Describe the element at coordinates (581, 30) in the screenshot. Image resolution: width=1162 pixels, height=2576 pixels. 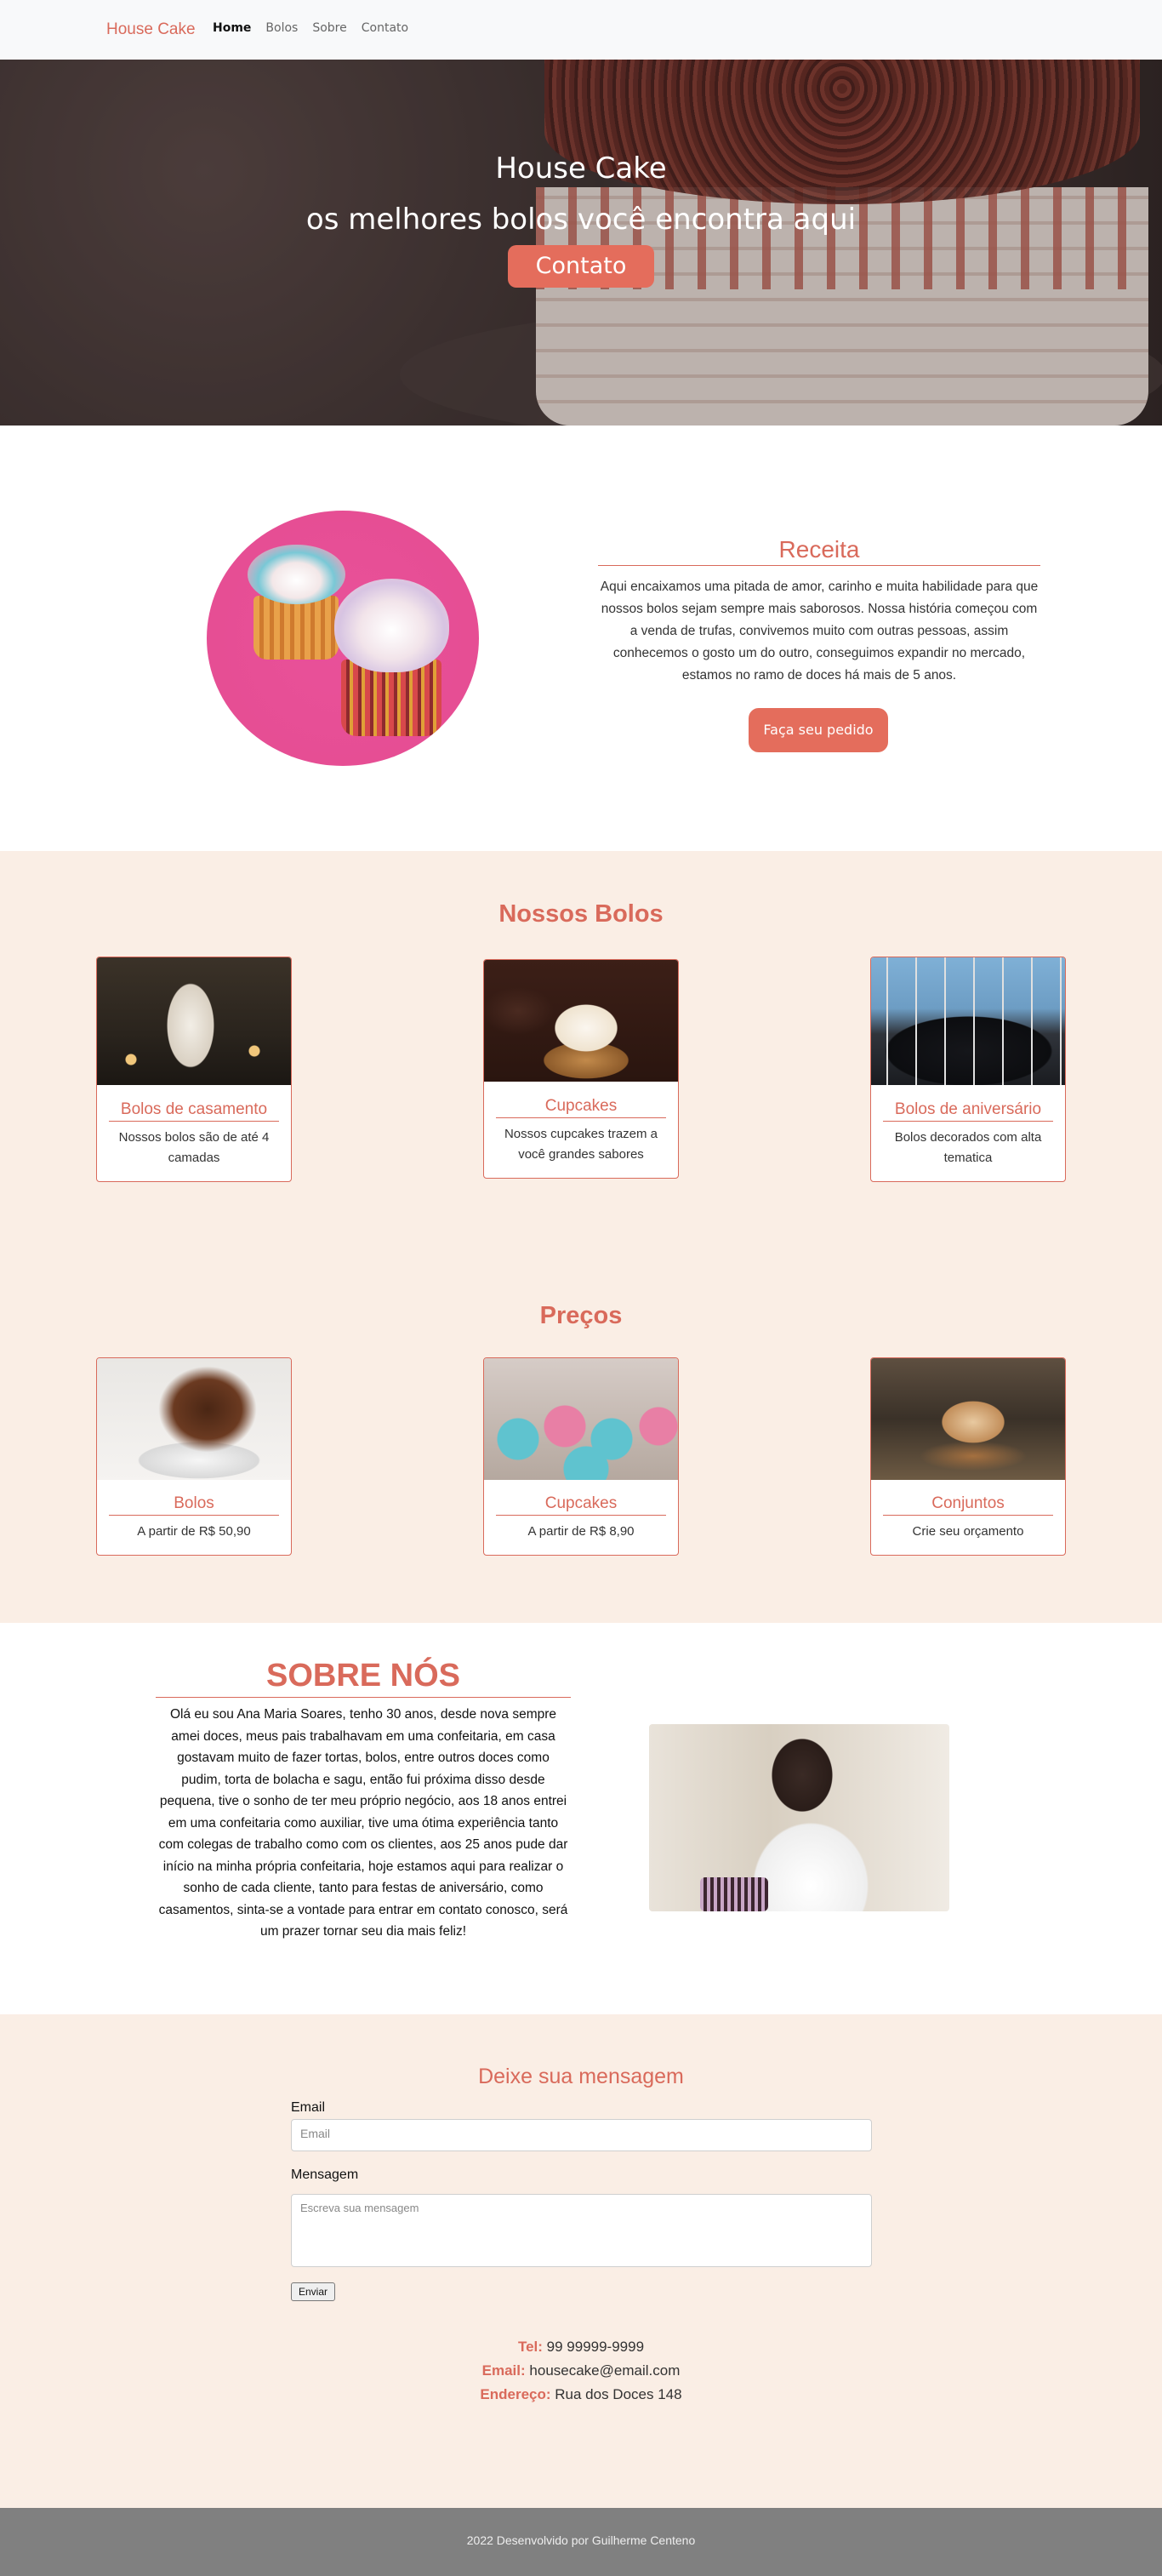
I see `navbar: House Cake Home Bolos Sobre Contato` at that location.